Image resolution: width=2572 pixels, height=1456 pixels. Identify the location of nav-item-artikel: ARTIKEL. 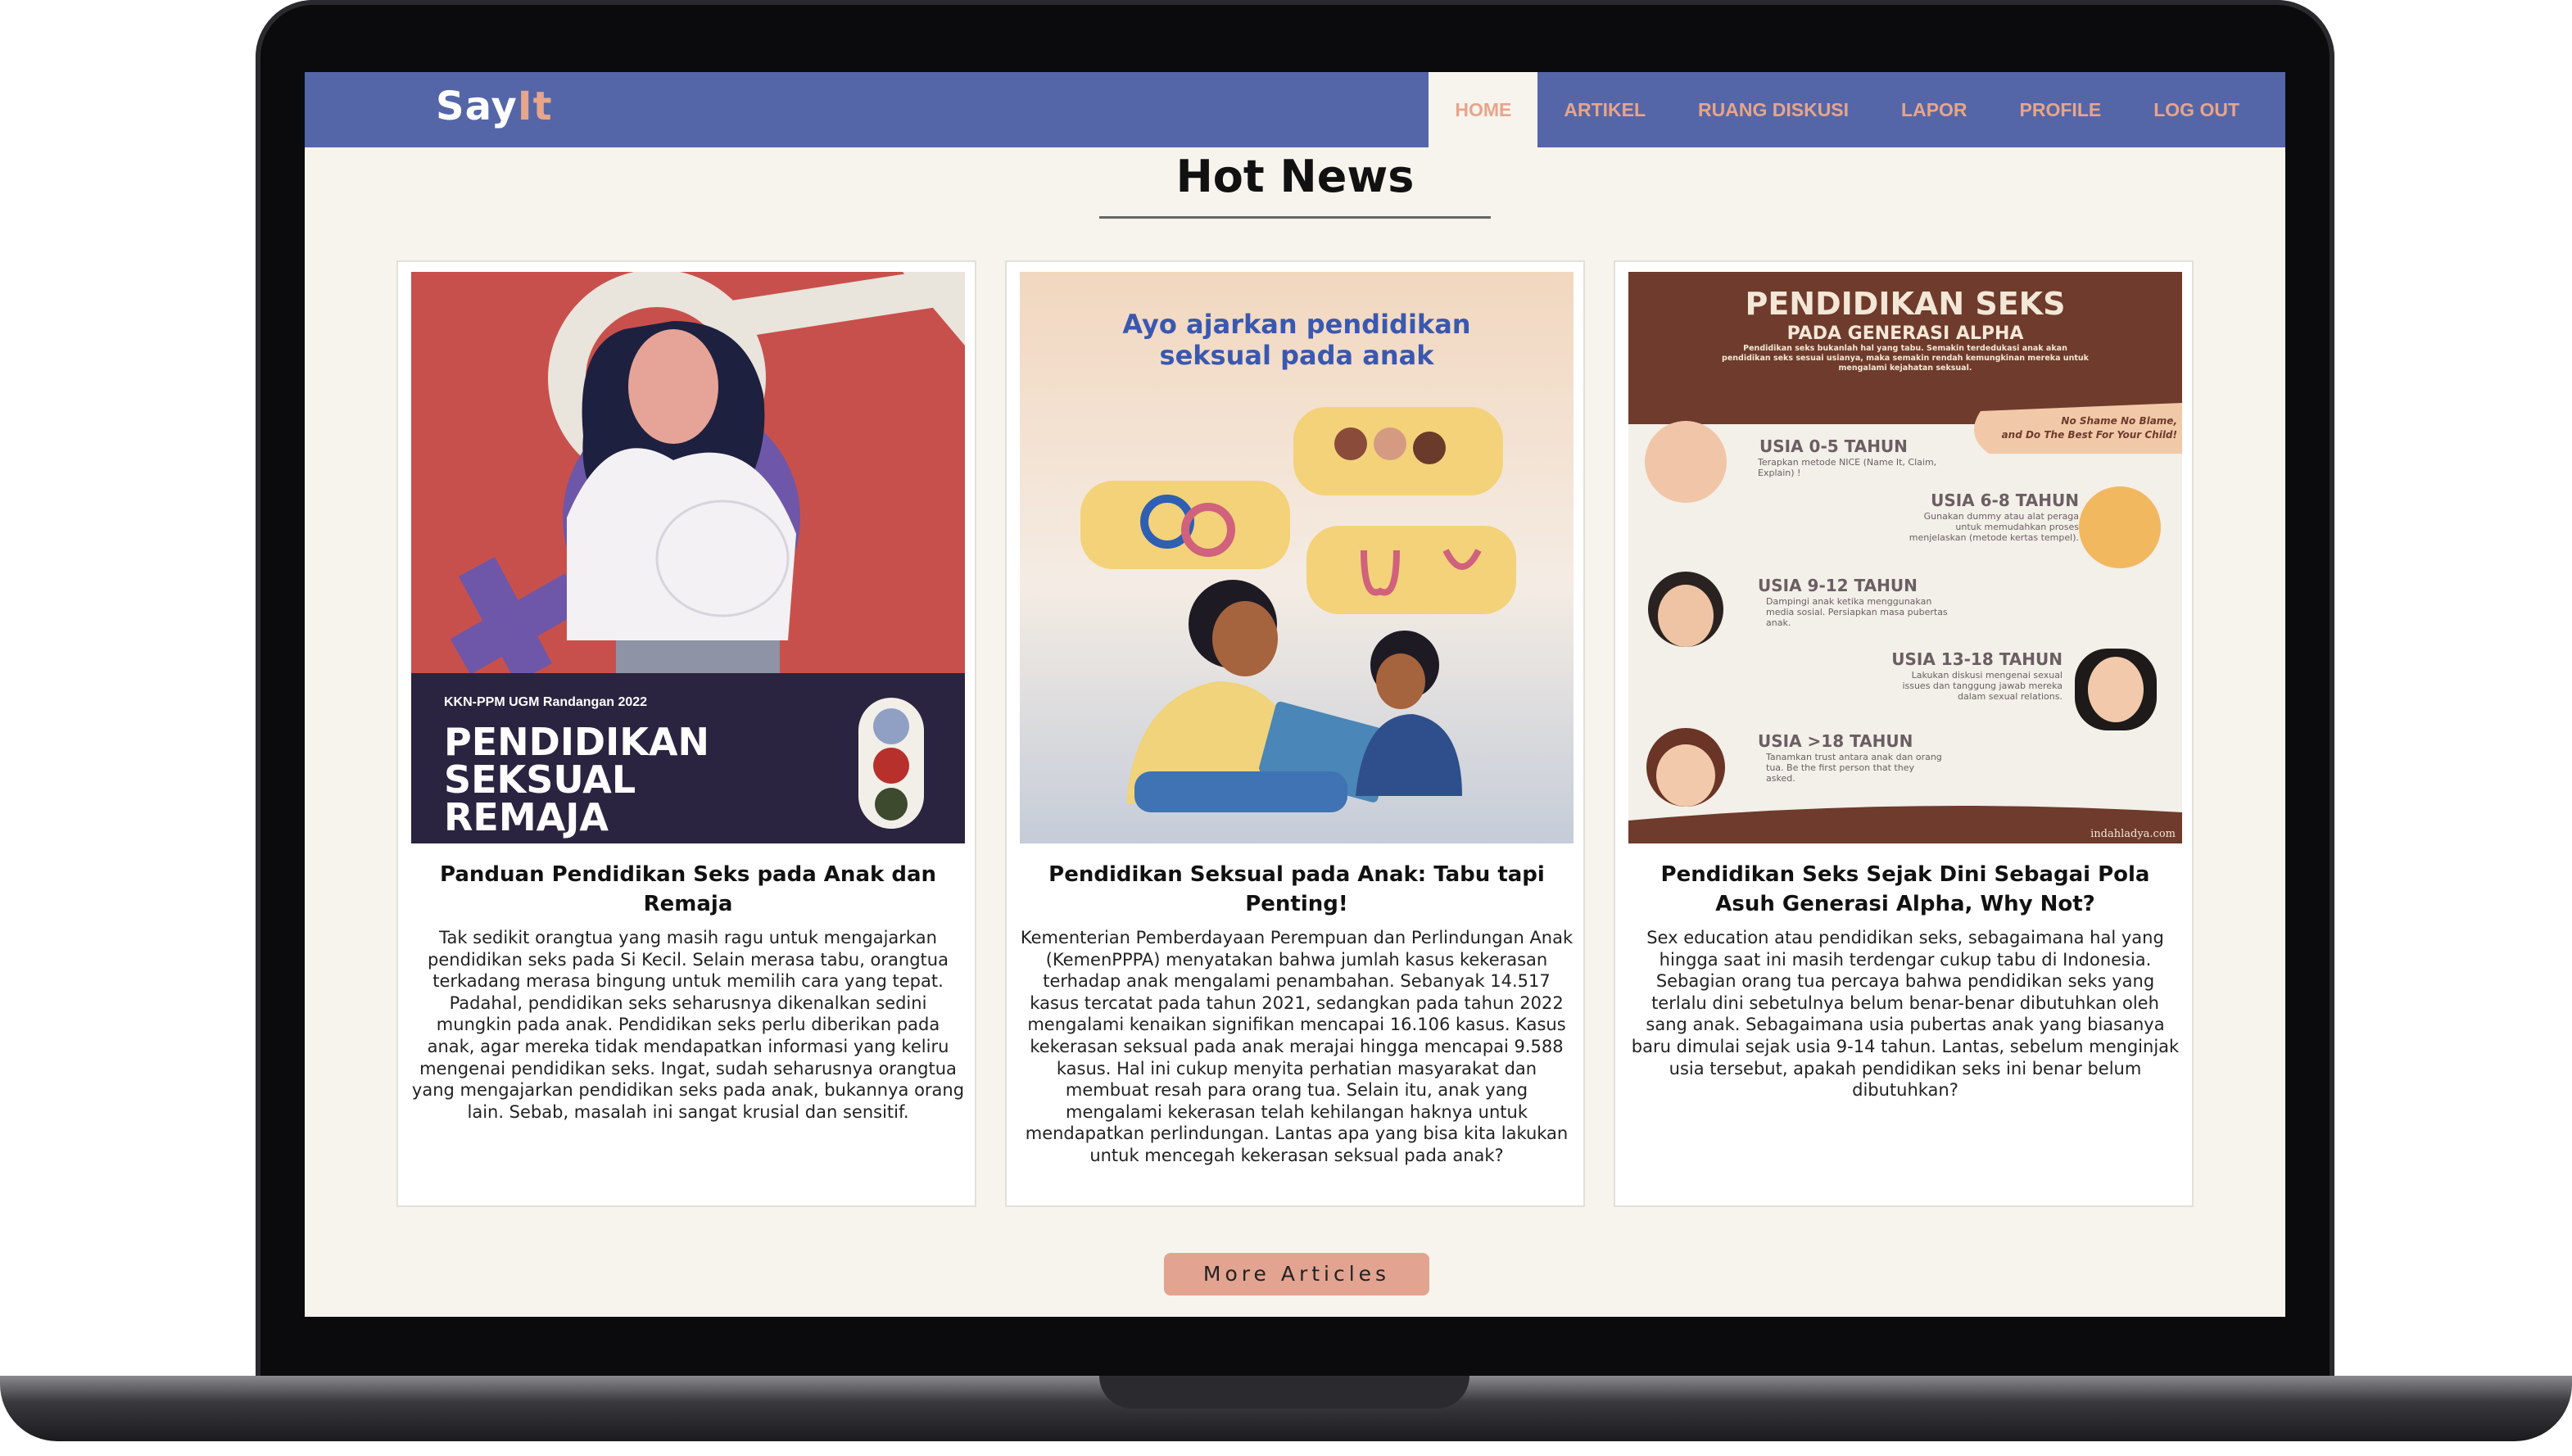
(1604, 109).